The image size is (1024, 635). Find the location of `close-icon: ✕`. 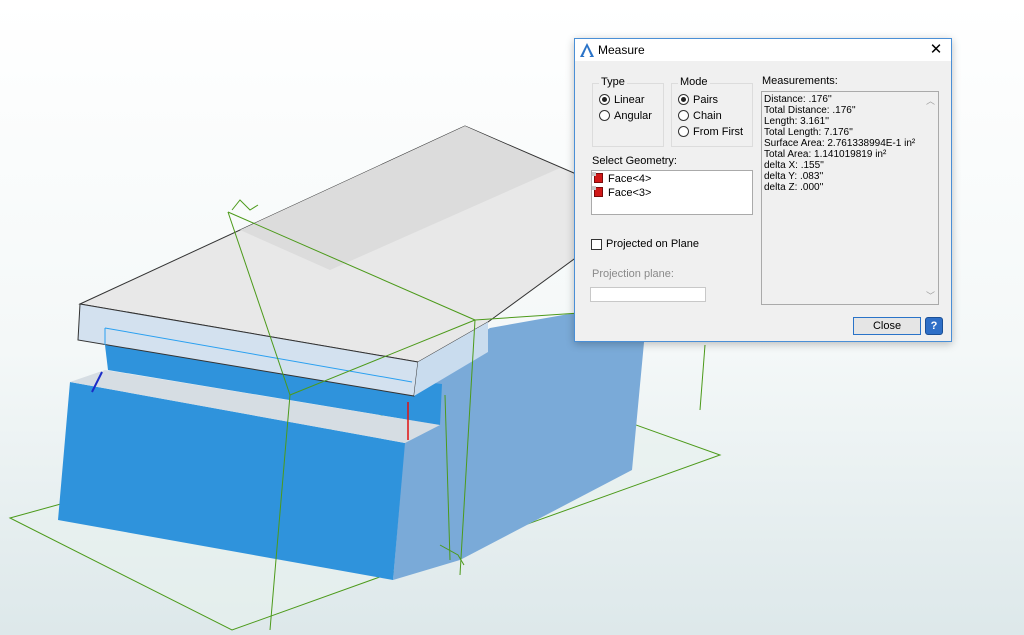

close-icon: ✕ is located at coordinates (936, 50).